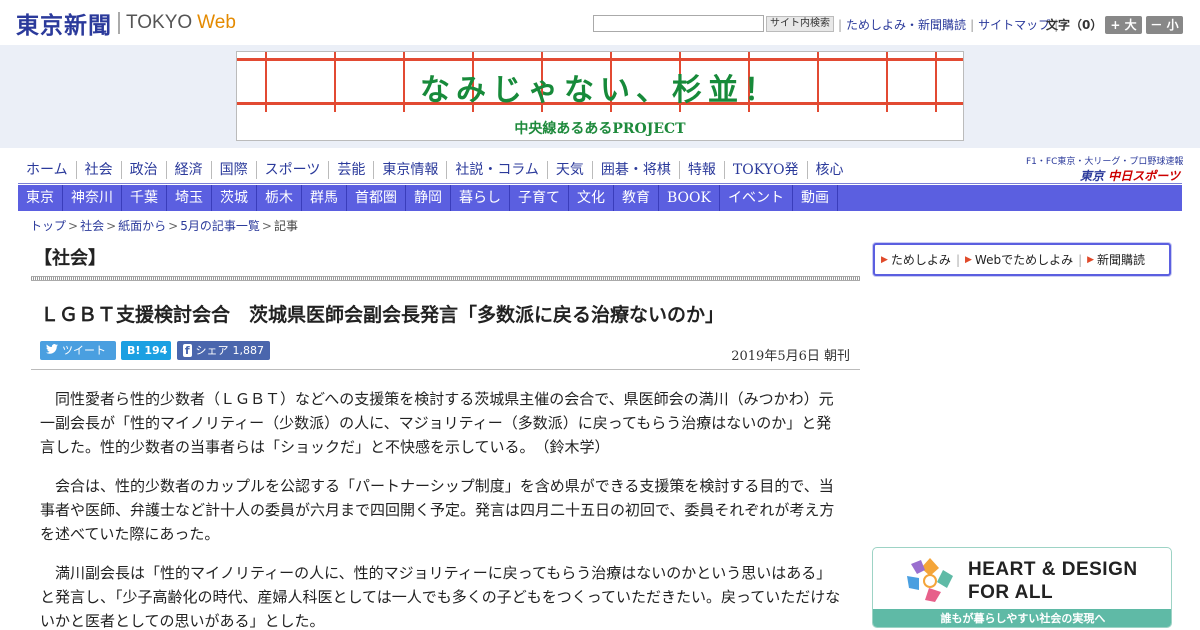  I want to click on region-item-shutoken: 首都圏, so click(376, 198).